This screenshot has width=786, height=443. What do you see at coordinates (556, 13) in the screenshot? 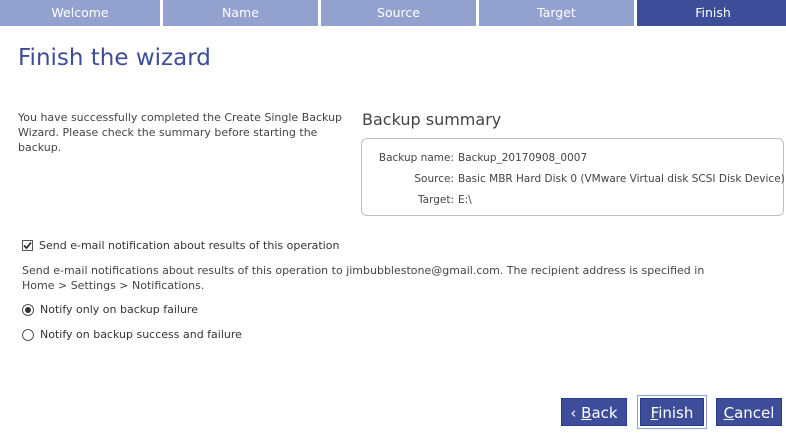
I see `step-target: Target` at bounding box center [556, 13].